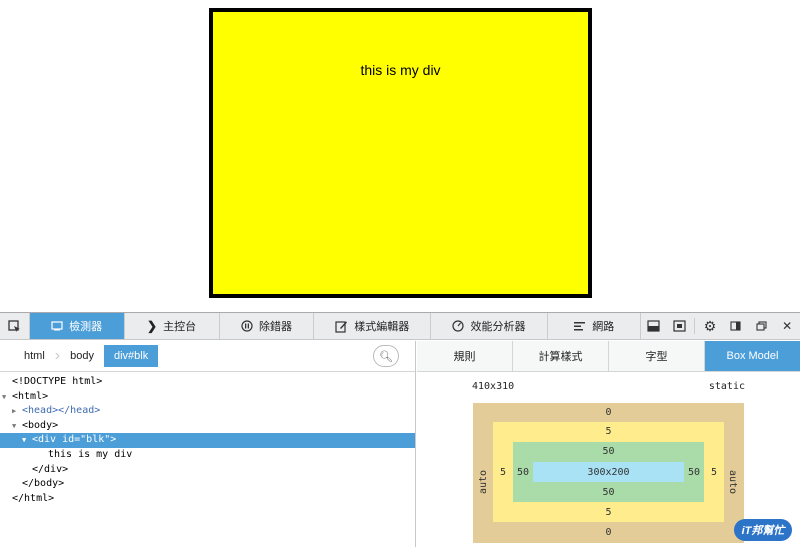  Describe the element at coordinates (561, 356) in the screenshot. I see `tab-computed: 計算樣式` at that location.